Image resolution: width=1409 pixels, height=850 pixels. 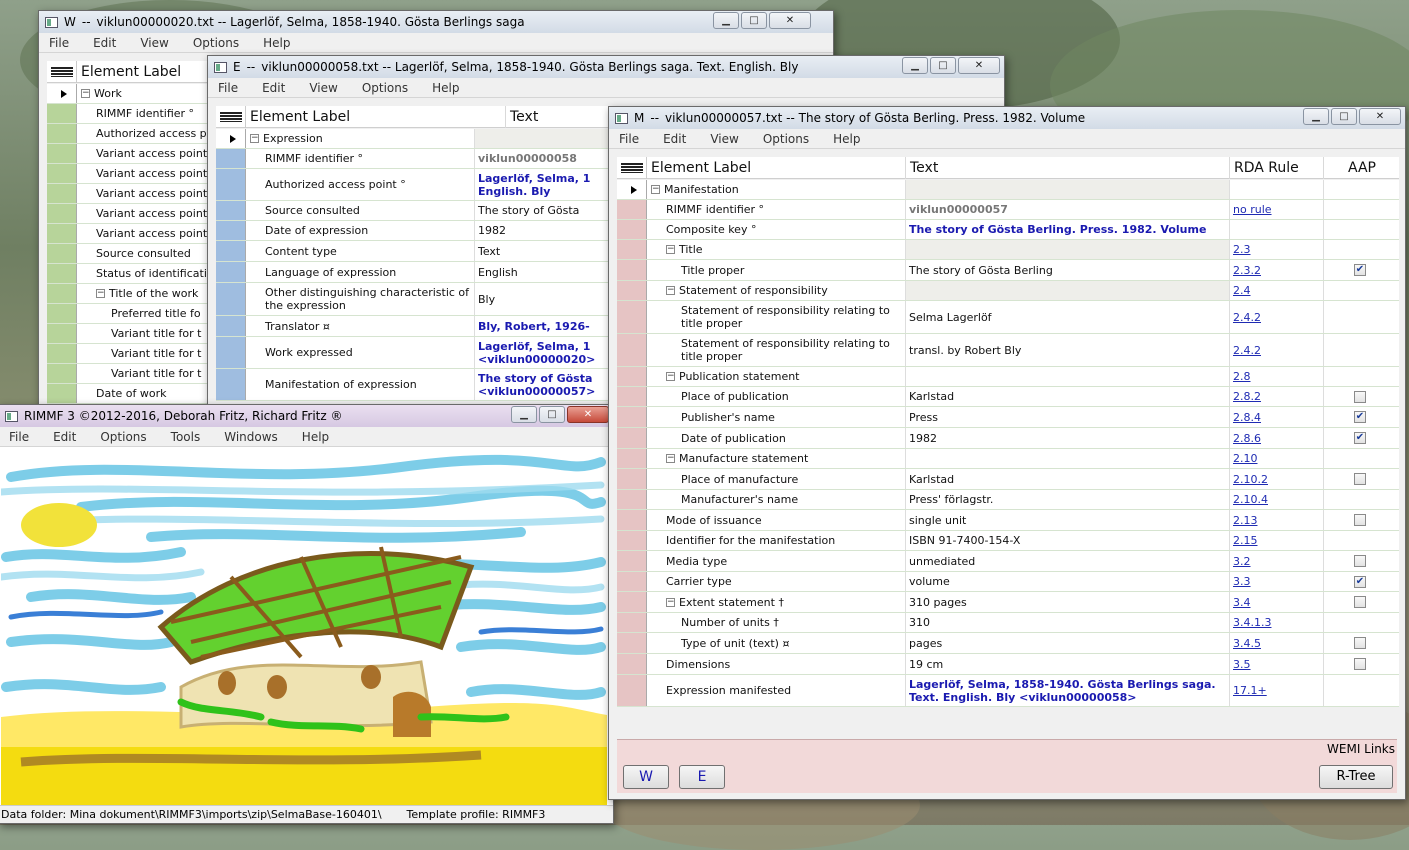 What do you see at coordinates (360, 272) in the screenshot?
I see `element-label-cell: Language of expression` at bounding box center [360, 272].